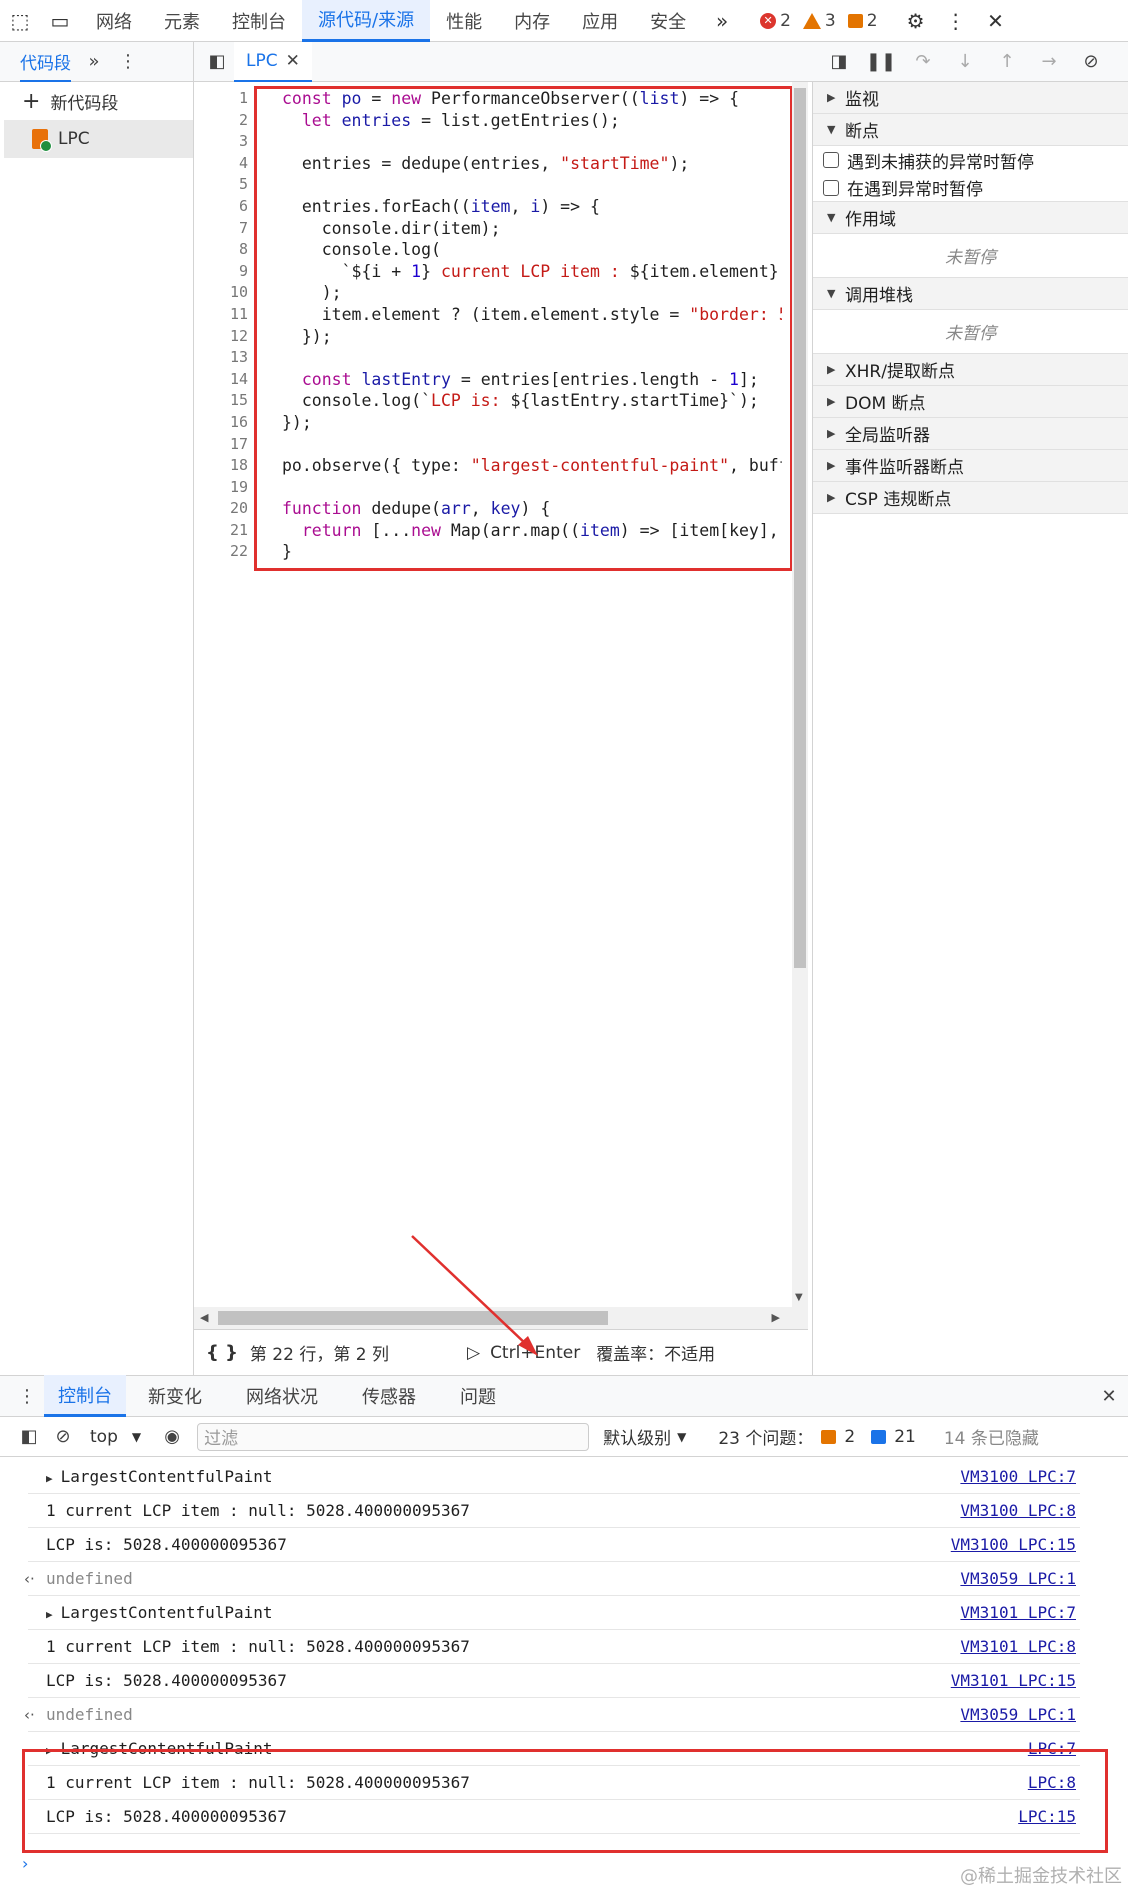 The height and width of the screenshot is (1892, 1128). I want to click on console-prompt: ›, so click(25, 1863).